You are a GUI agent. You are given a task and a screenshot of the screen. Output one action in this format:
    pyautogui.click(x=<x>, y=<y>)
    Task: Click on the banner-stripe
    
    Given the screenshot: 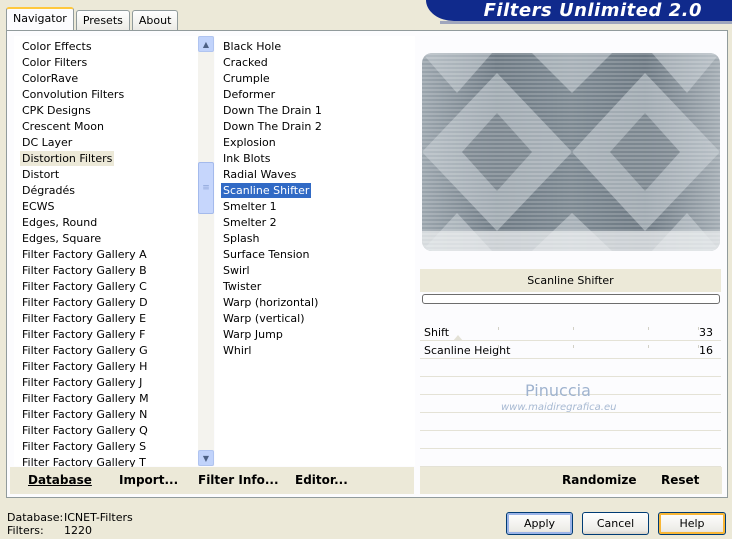 What is the action you would take?
    pyautogui.click(x=586, y=22)
    